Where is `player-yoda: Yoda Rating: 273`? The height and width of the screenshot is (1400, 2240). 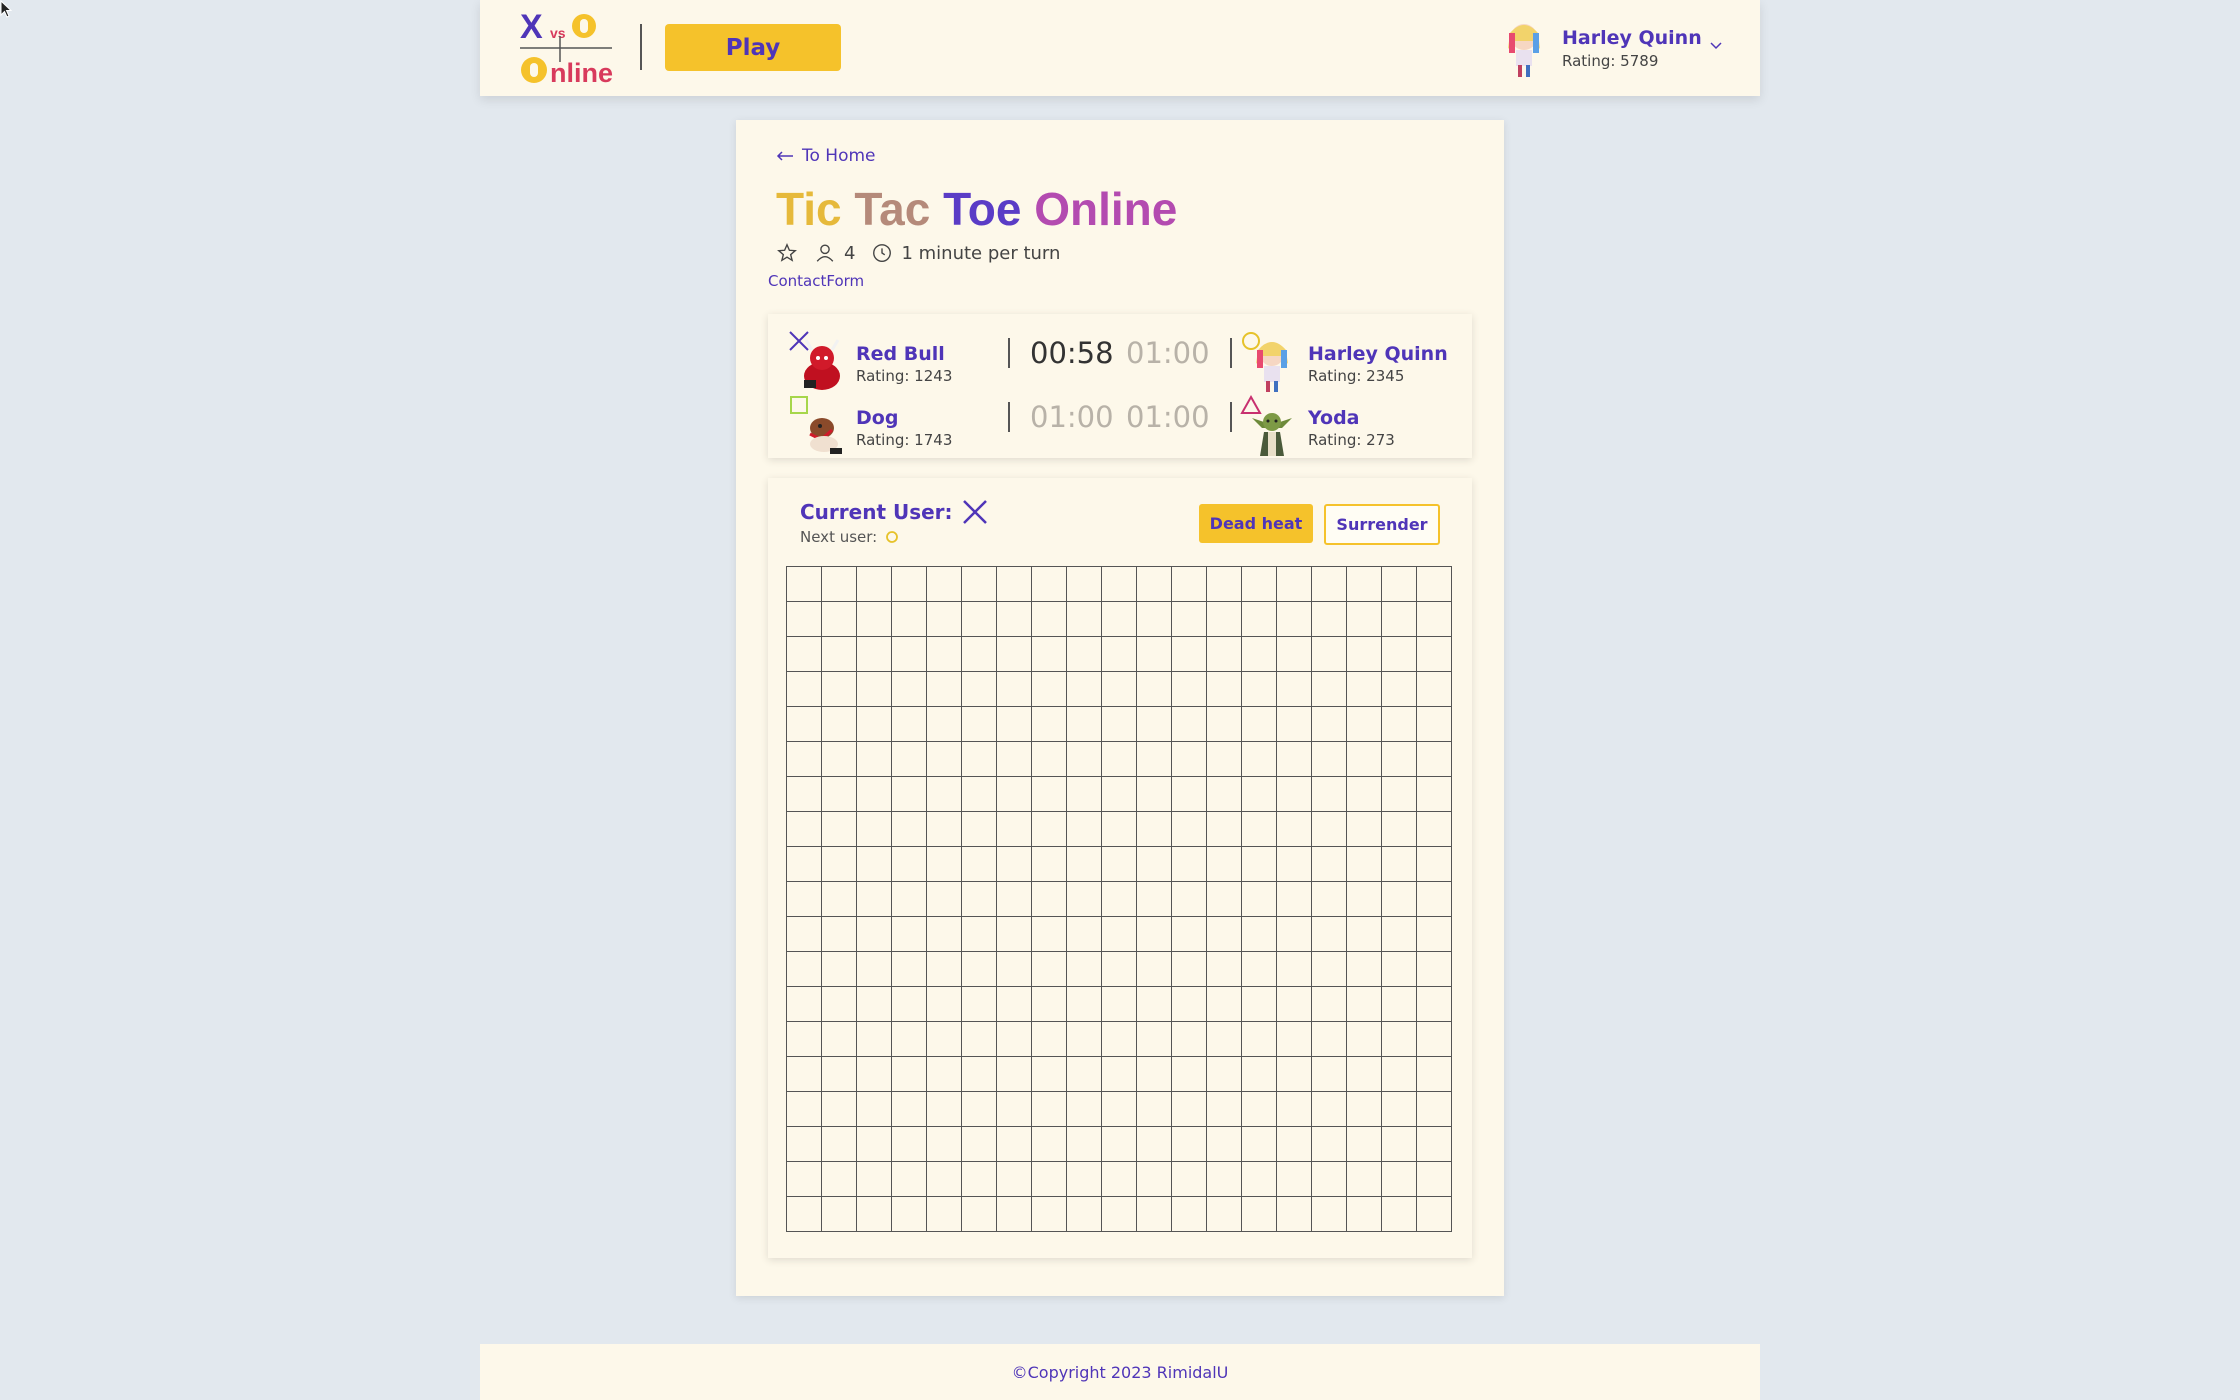 player-yoda: Yoda Rating: 273 is located at coordinates (1317, 426).